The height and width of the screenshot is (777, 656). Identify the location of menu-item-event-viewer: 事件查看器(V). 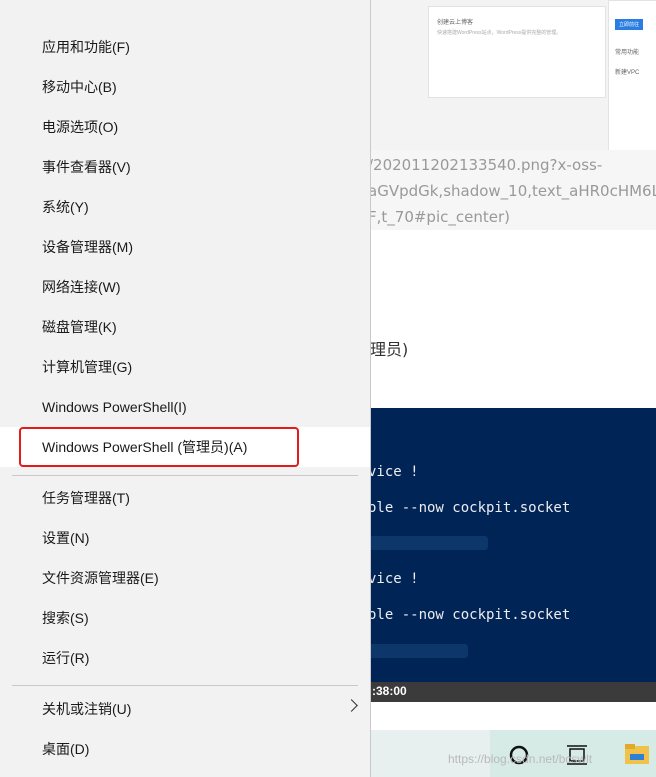
(185, 167).